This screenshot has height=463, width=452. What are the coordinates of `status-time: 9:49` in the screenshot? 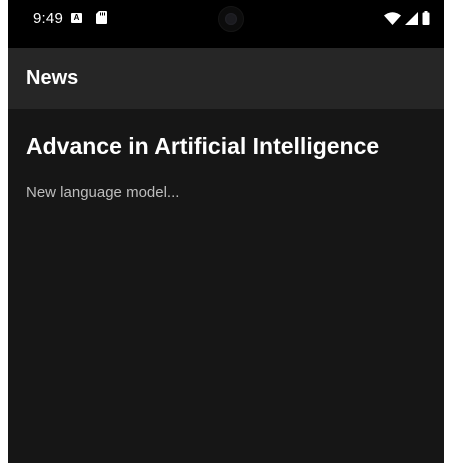 It's located at (48, 18).